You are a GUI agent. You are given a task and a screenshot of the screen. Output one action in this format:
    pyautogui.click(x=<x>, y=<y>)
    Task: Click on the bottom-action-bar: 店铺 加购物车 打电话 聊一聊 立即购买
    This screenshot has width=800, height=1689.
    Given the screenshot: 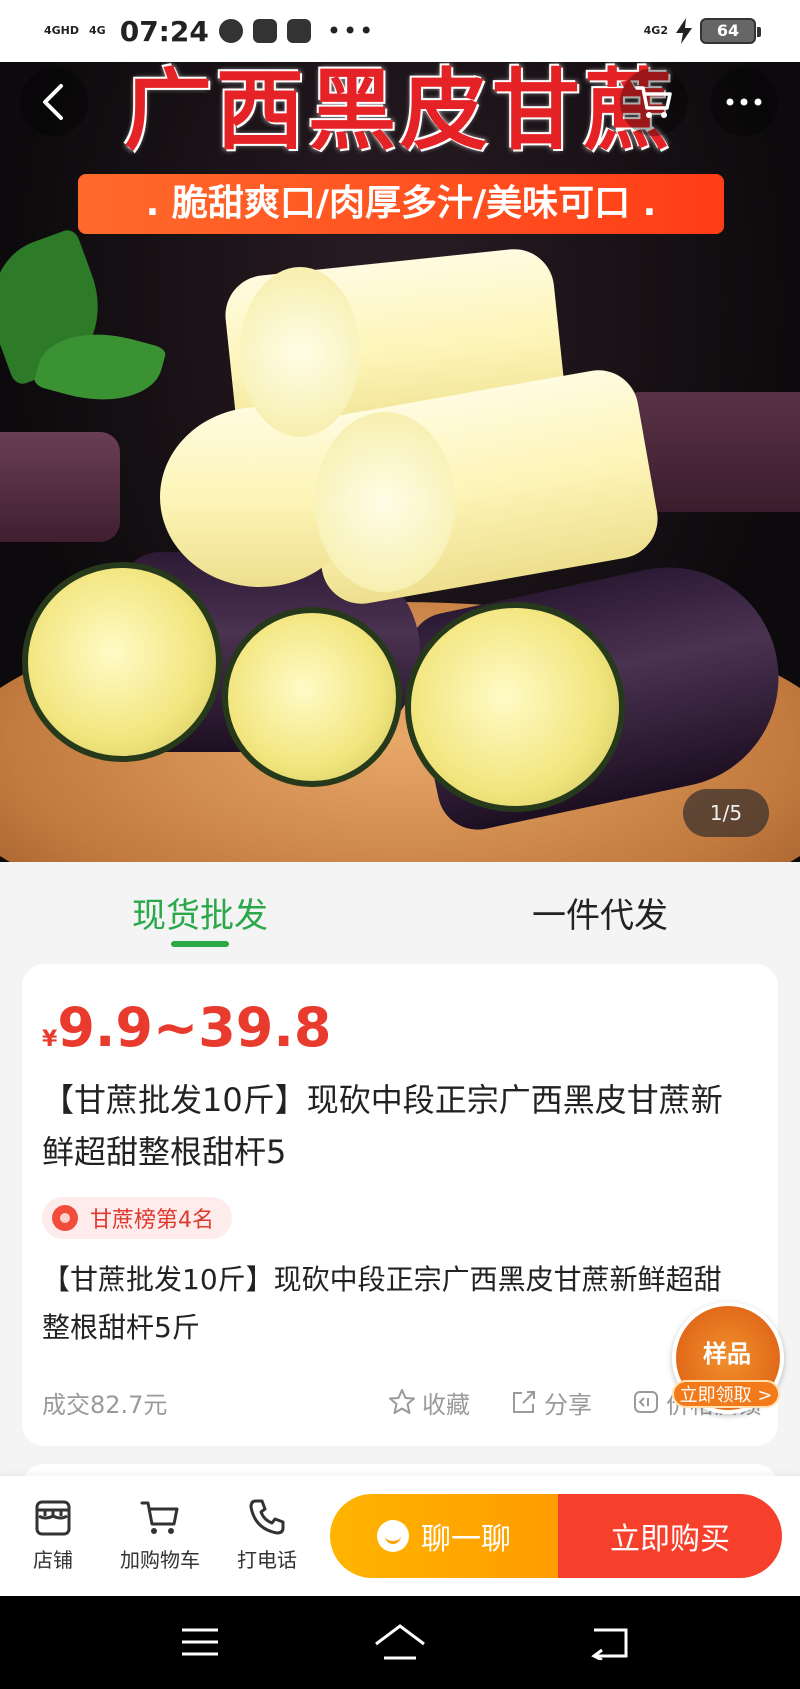 What is the action you would take?
    pyautogui.click(x=400, y=1536)
    